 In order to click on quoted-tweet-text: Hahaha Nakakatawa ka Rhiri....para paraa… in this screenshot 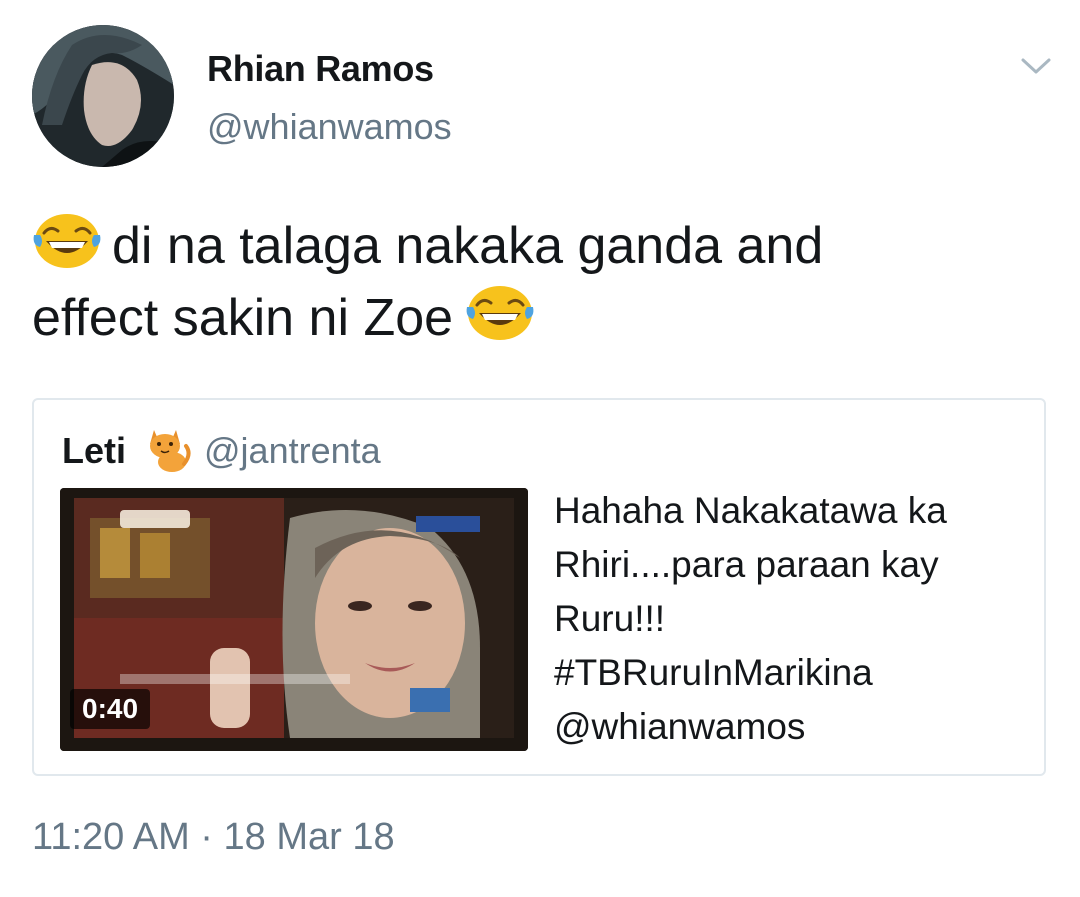, I will do `click(789, 619)`.